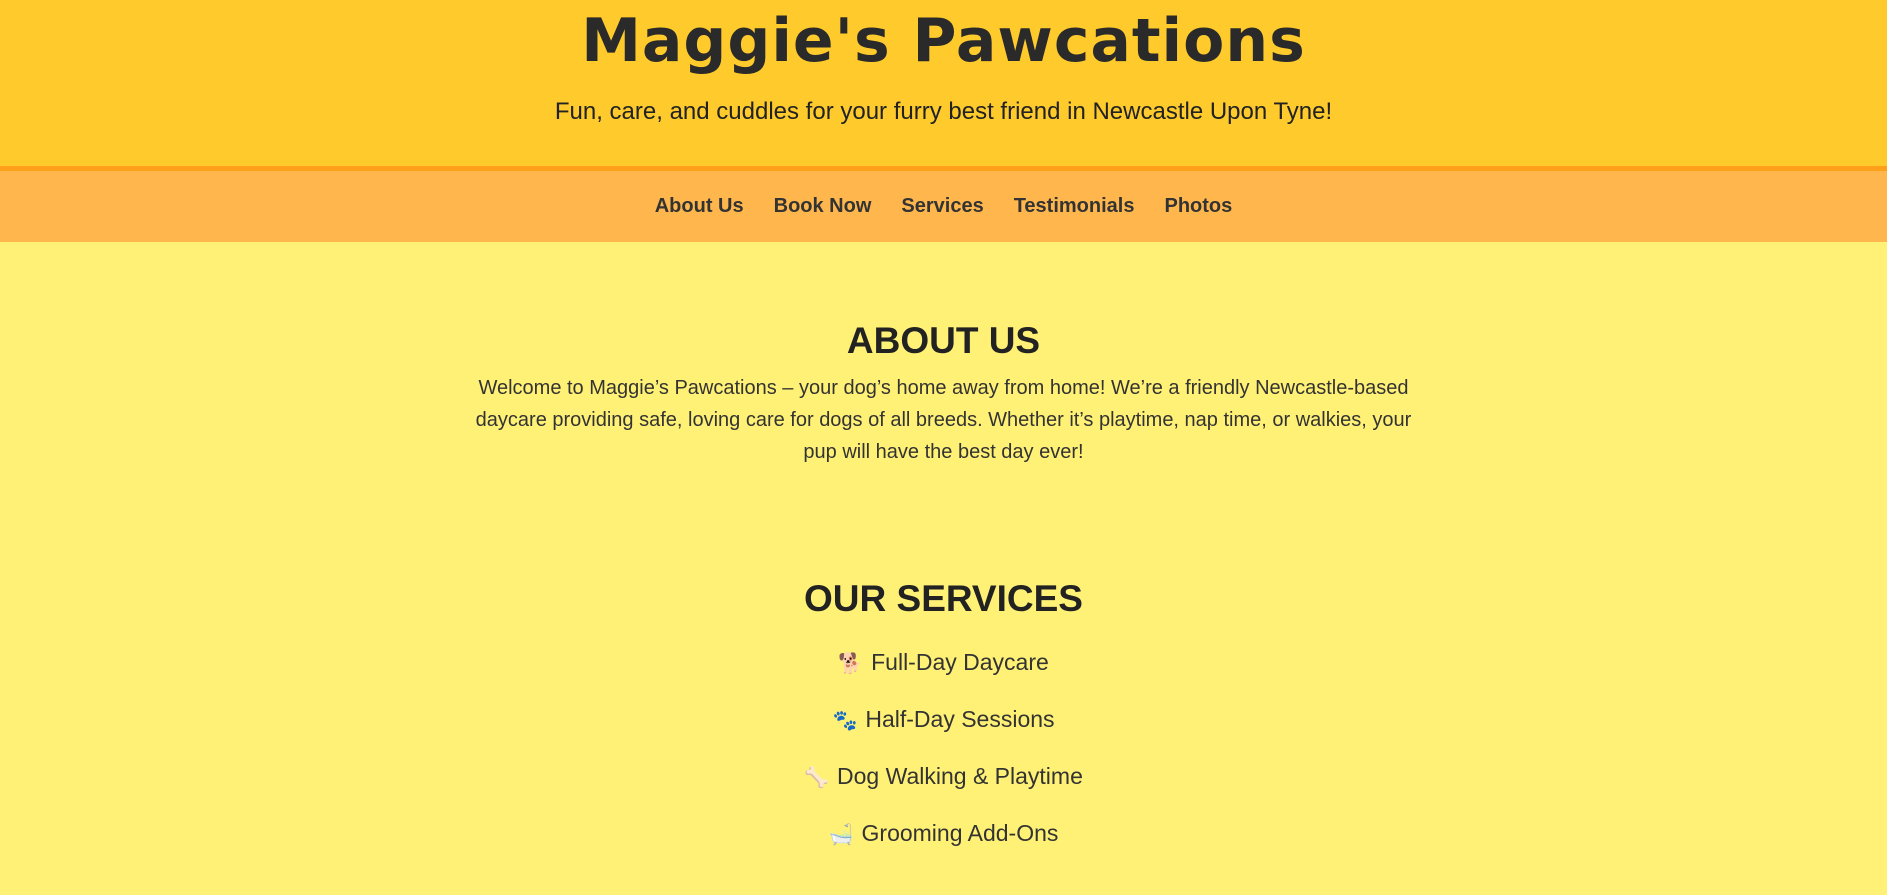 The image size is (1887, 895). Describe the element at coordinates (960, 662) in the screenshot. I see `service-label: Full-Day Daycare` at that location.